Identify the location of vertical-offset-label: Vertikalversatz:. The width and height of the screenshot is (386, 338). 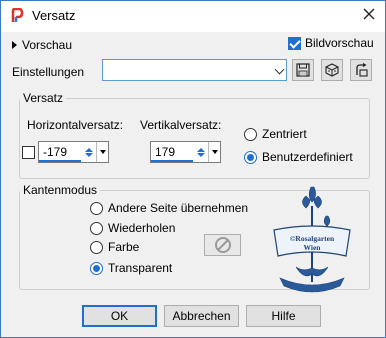
(181, 125).